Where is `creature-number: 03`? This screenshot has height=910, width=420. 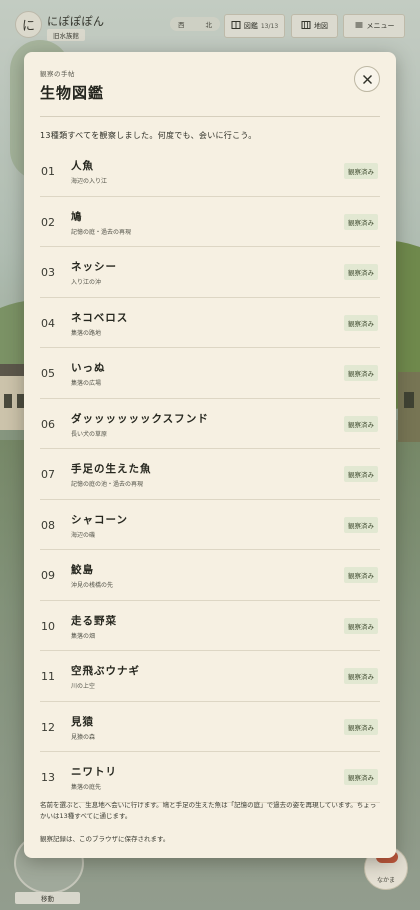
creature-number: 03 is located at coordinates (48, 272).